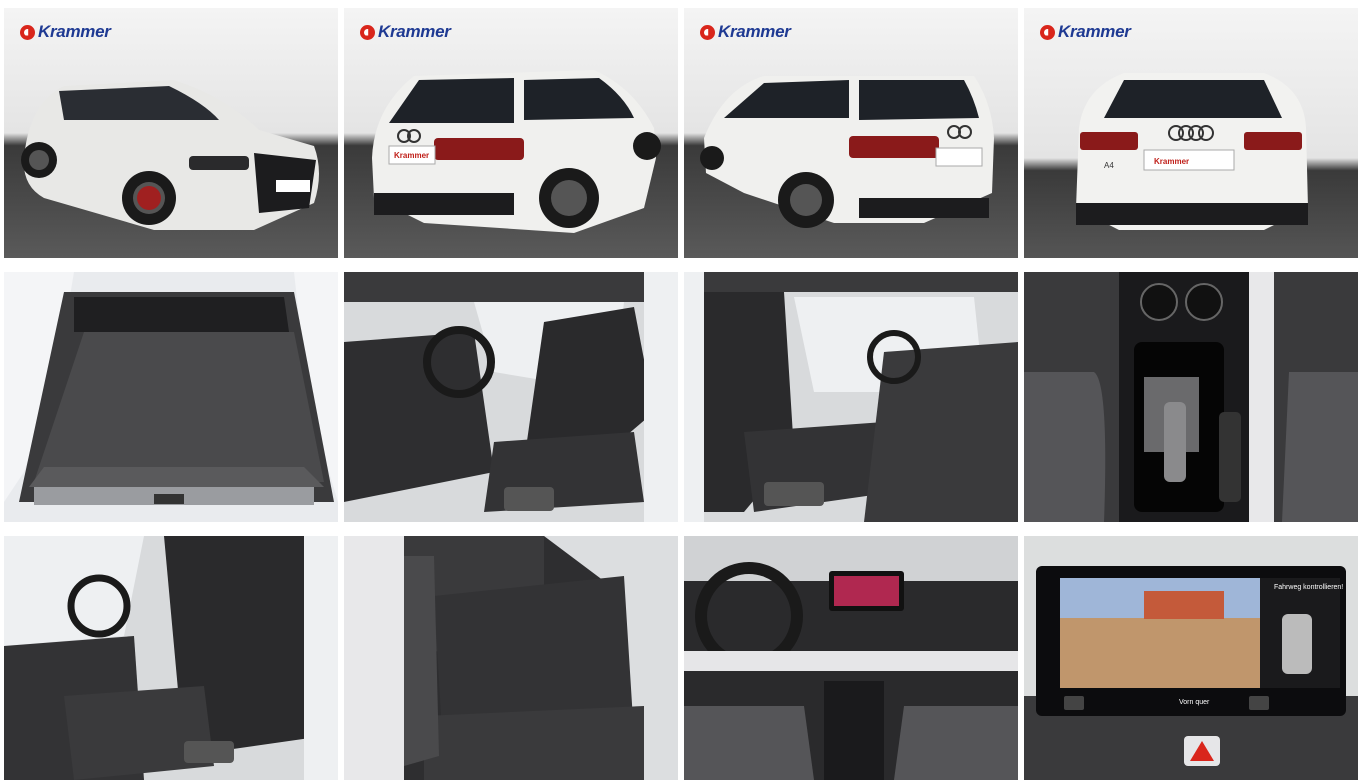 This screenshot has height=780, width=1365. I want to click on cockpit-image, so click(851, 658).